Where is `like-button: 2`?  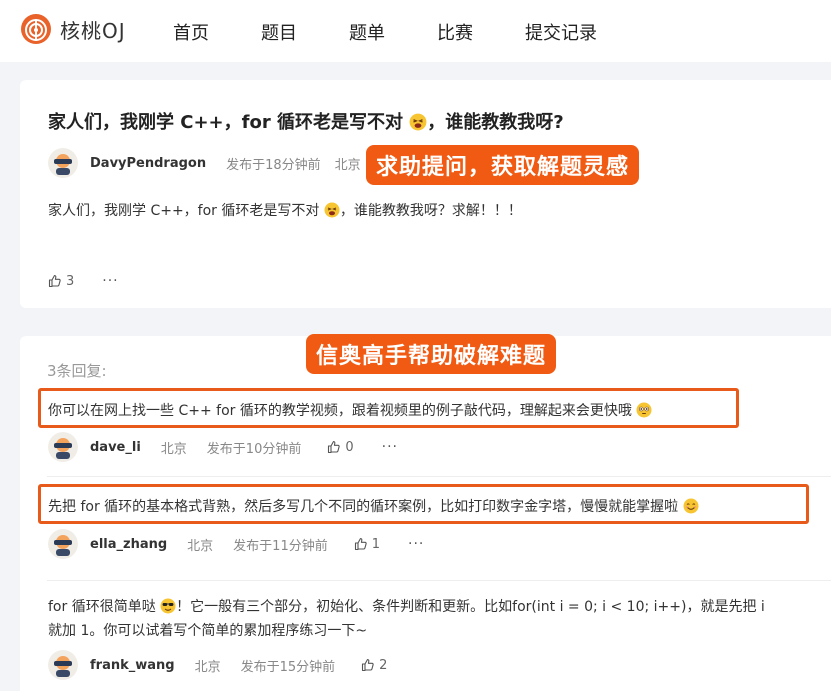
like-button: 2 is located at coordinates (374, 665).